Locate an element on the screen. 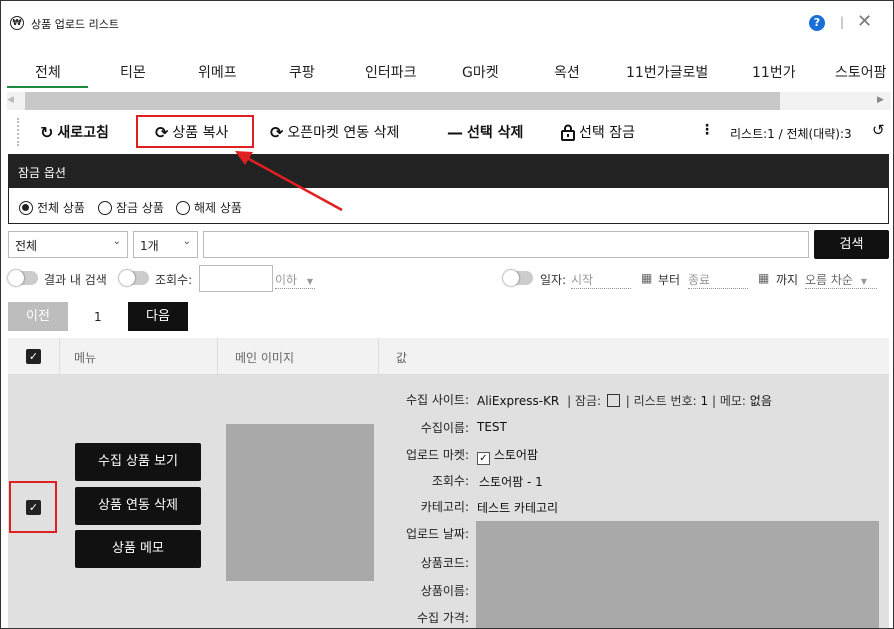  views-toggle is located at coordinates (134, 278).